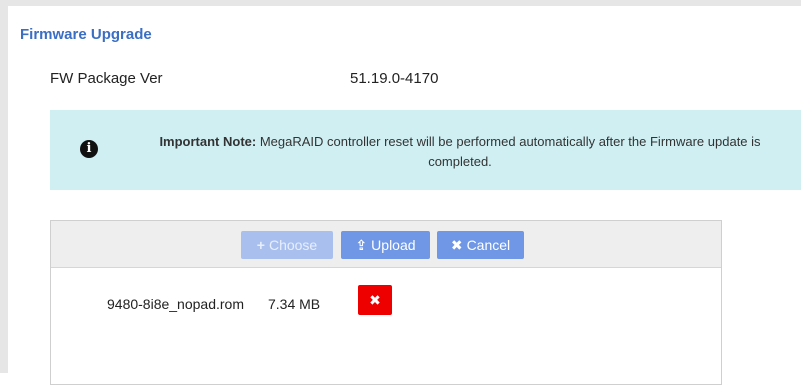 The width and height of the screenshot is (801, 385). I want to click on upload-icon: ⇪, so click(361, 245).